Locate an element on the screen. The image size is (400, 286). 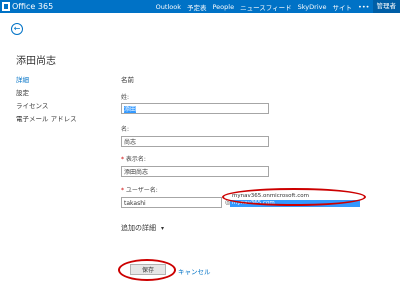
user-name-field: takashi is located at coordinates (171, 202).